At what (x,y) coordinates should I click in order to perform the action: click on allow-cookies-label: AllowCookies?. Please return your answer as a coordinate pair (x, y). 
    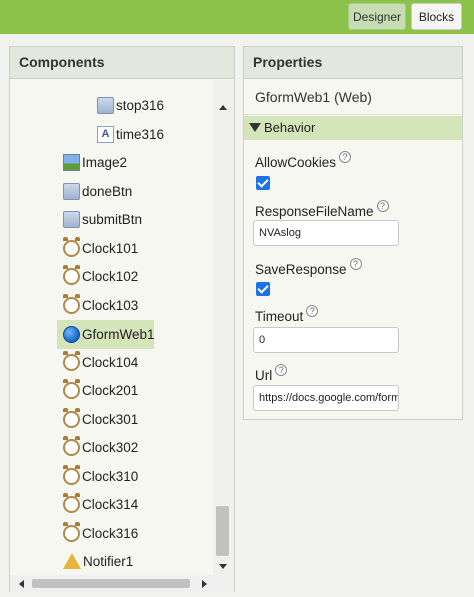
    Looking at the image, I should click on (303, 160).